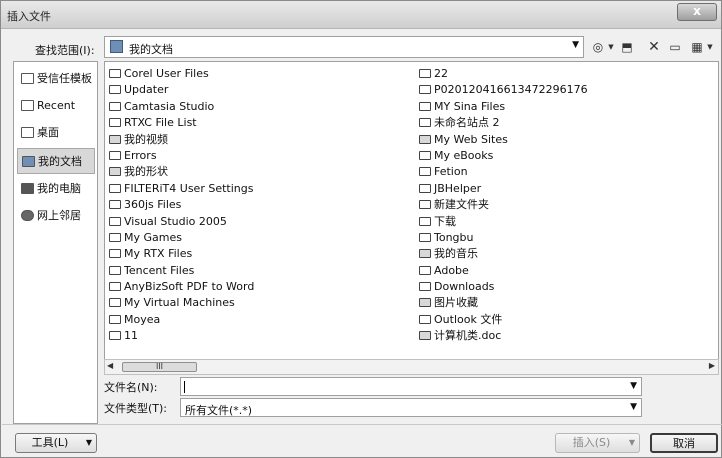 The image size is (722, 458). What do you see at coordinates (503, 271) in the screenshot?
I see `list-item: Adobe` at bounding box center [503, 271].